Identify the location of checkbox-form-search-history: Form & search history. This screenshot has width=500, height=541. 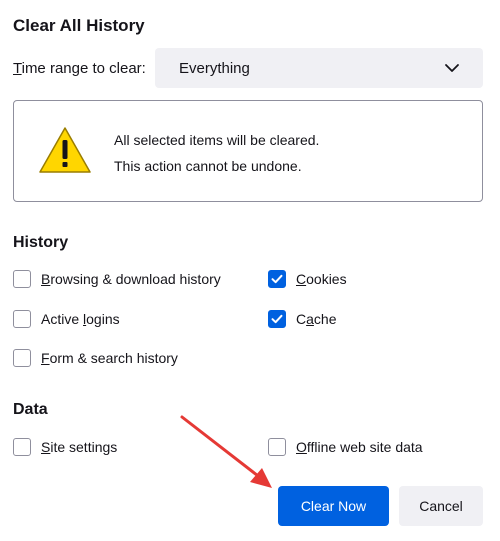
(95, 358).